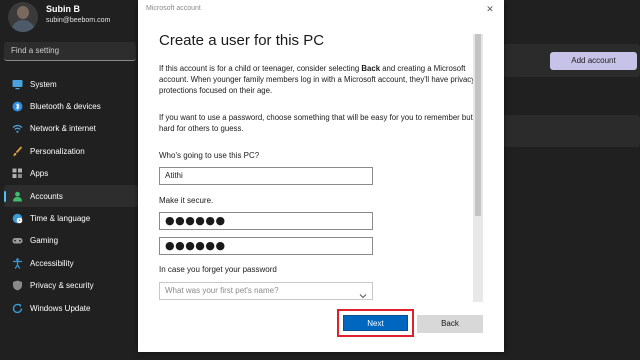  What do you see at coordinates (17, 240) in the screenshot?
I see `gamepad-icon` at bounding box center [17, 240].